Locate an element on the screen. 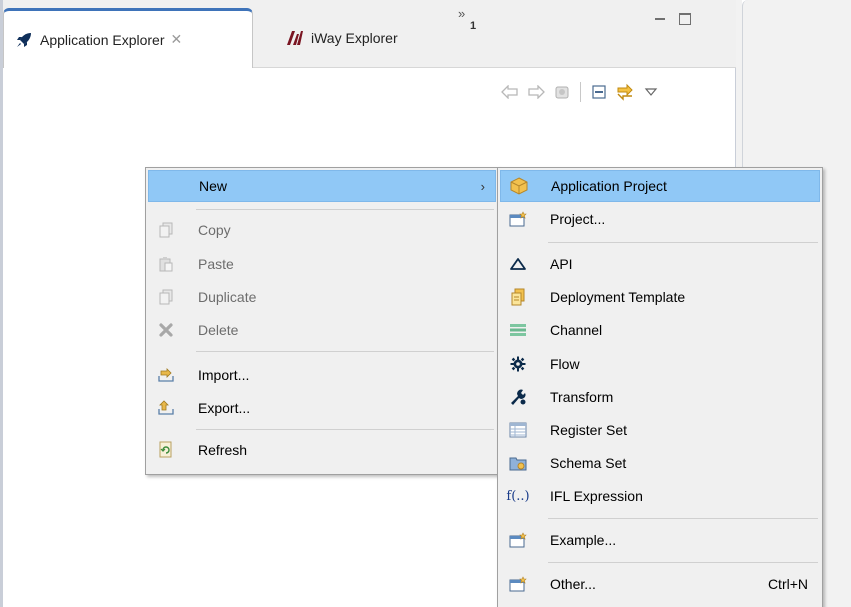 The height and width of the screenshot is (607, 851). menu-item-deployment-template: Deployment Template is located at coordinates (660, 297).